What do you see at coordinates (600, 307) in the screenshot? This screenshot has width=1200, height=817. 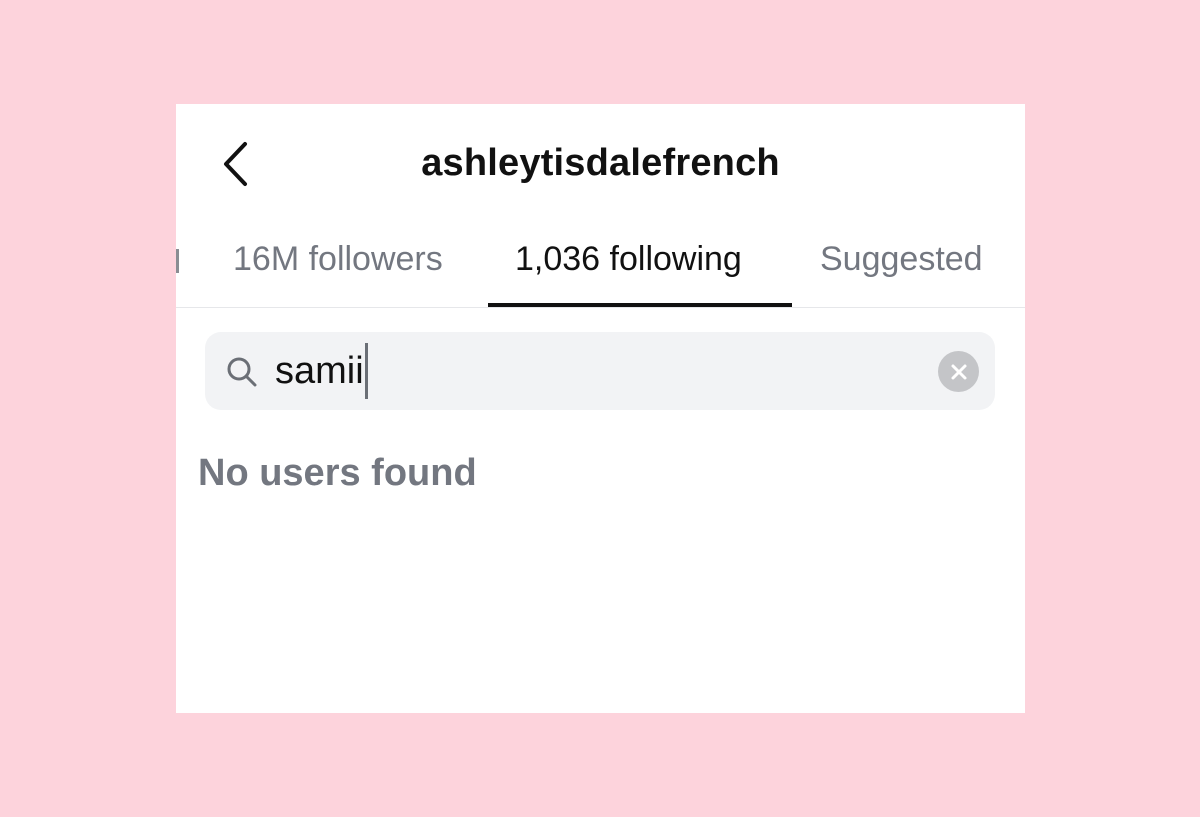 I see `tabs-divider` at bounding box center [600, 307].